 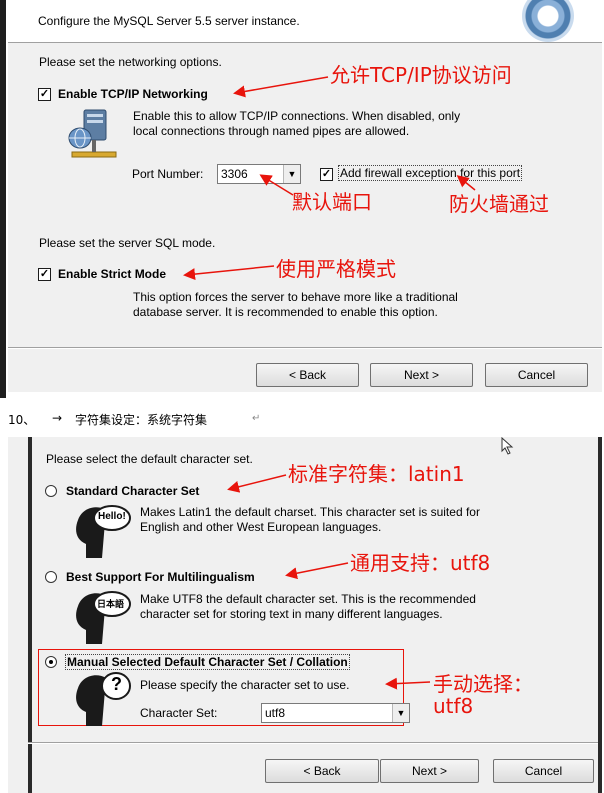 I want to click on port-value: 3306, so click(x=234, y=174).